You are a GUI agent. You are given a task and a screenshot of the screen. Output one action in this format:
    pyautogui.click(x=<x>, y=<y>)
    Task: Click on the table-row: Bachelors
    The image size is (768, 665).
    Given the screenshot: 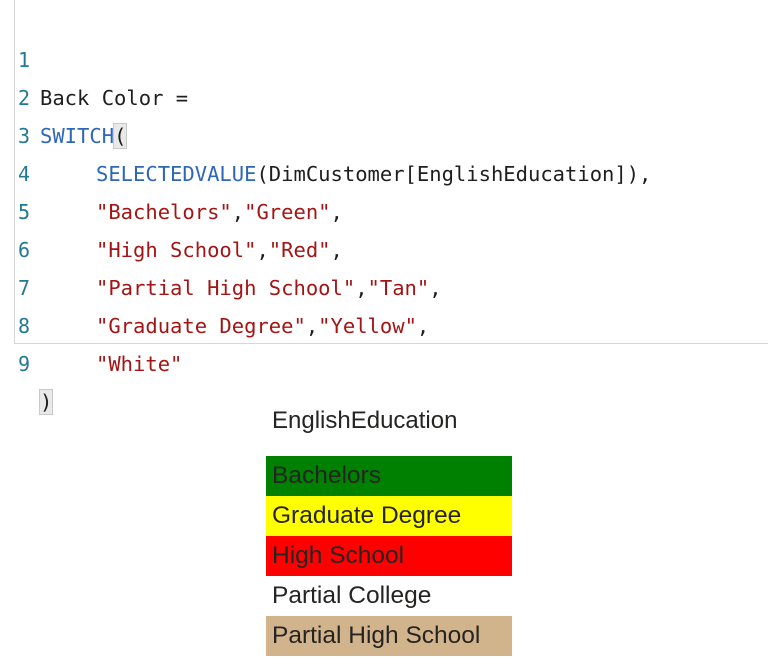 What is the action you would take?
    pyautogui.click(x=389, y=476)
    